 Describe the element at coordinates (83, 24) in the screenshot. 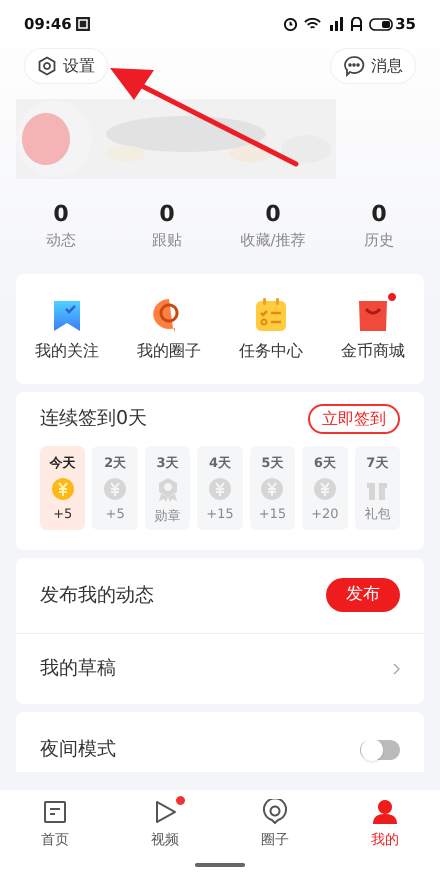

I see `app-notification-icon` at that location.